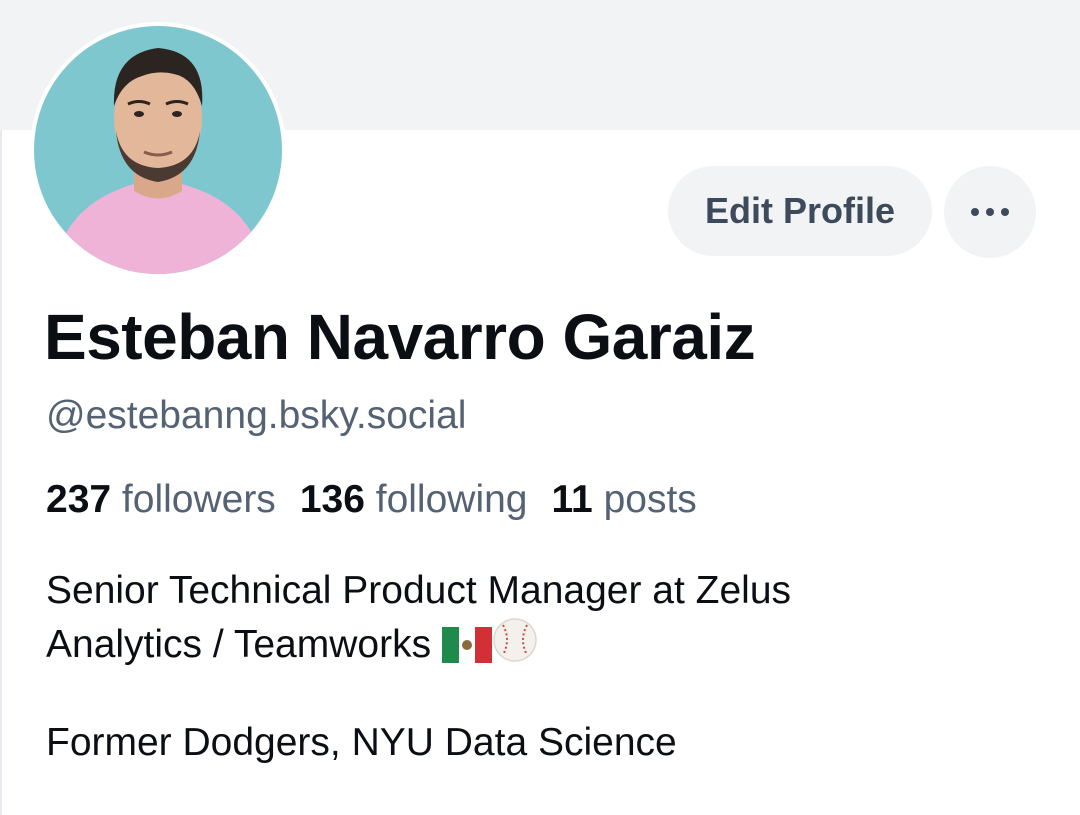 The image size is (1080, 815). I want to click on posts-label: posts, so click(650, 499).